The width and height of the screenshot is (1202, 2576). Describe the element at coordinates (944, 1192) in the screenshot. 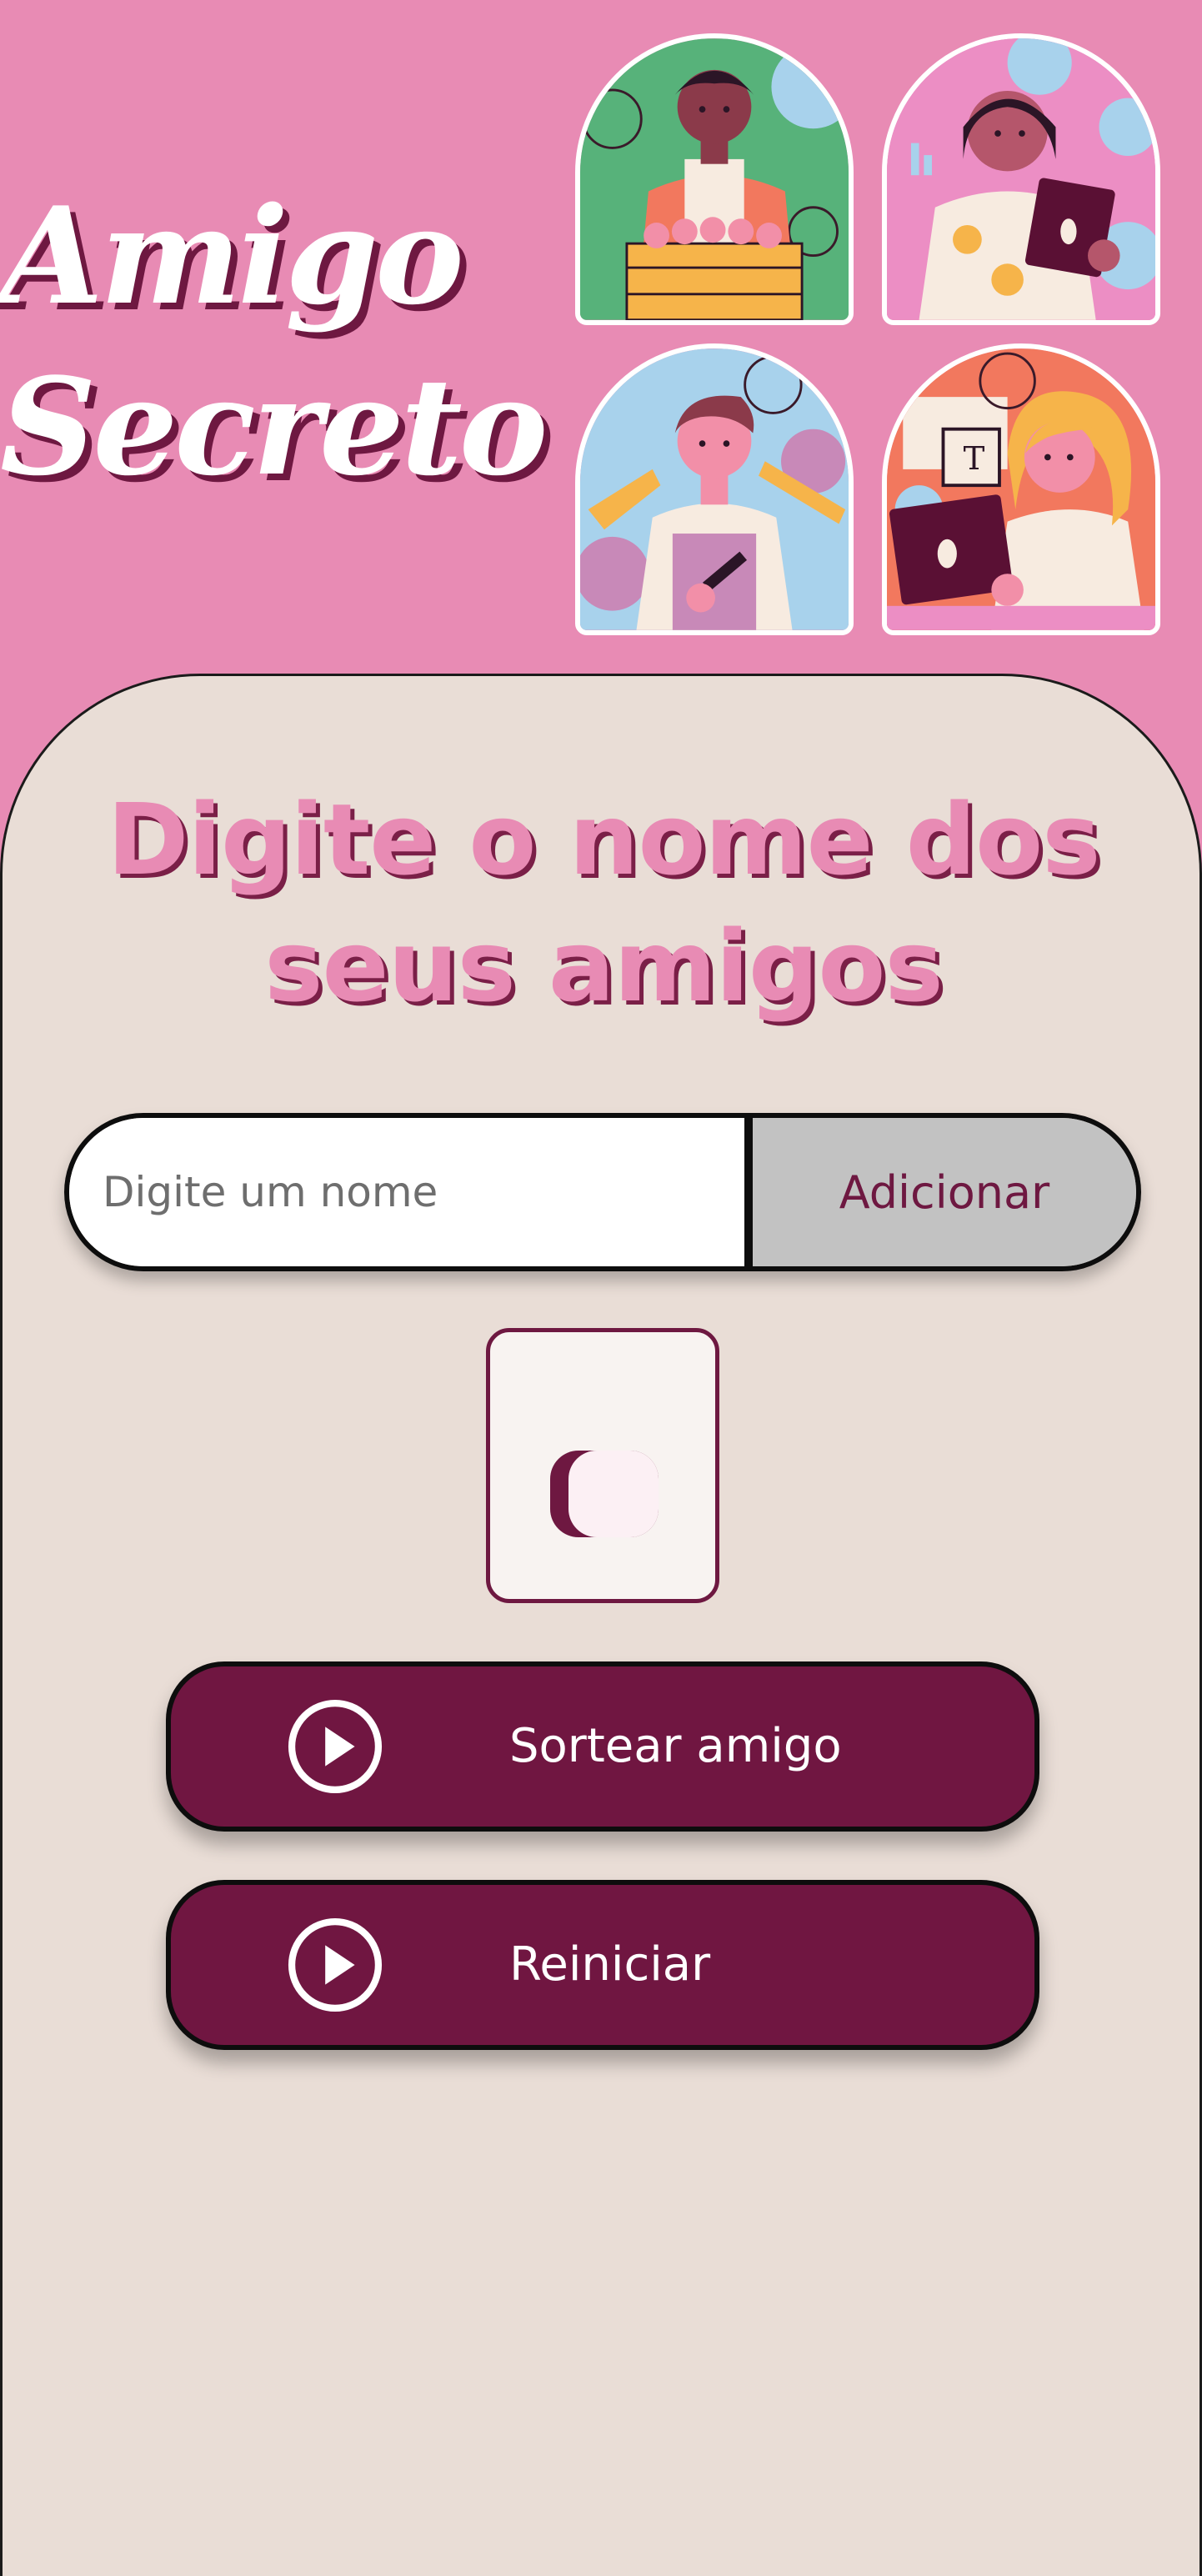

I see `add-button: Adicionar` at that location.